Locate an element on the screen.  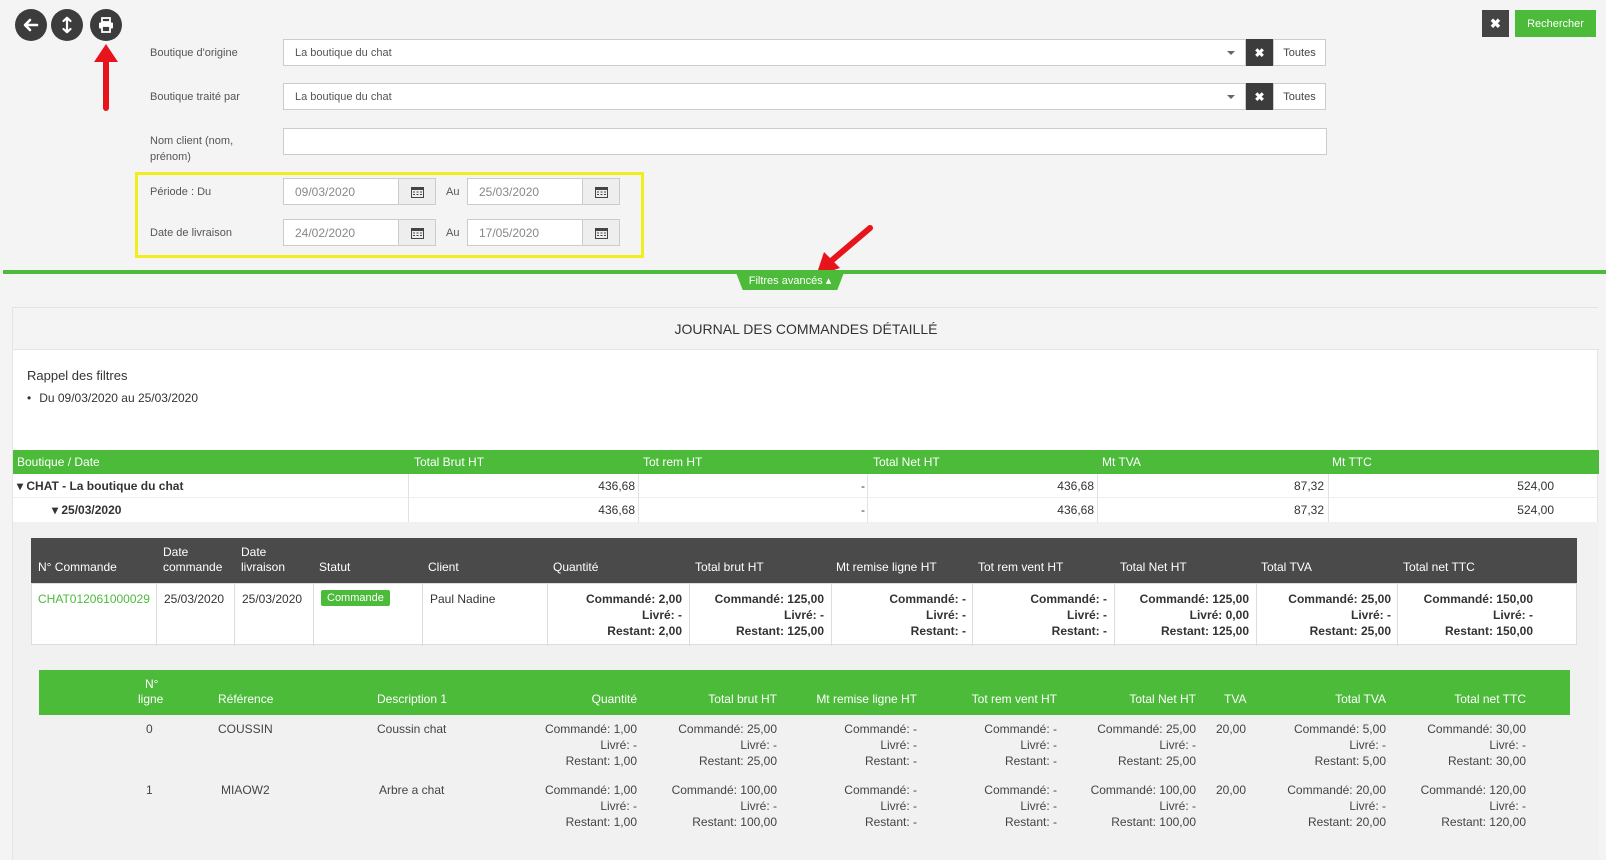
order-header-col: Statut is located at coordinates (335, 567).